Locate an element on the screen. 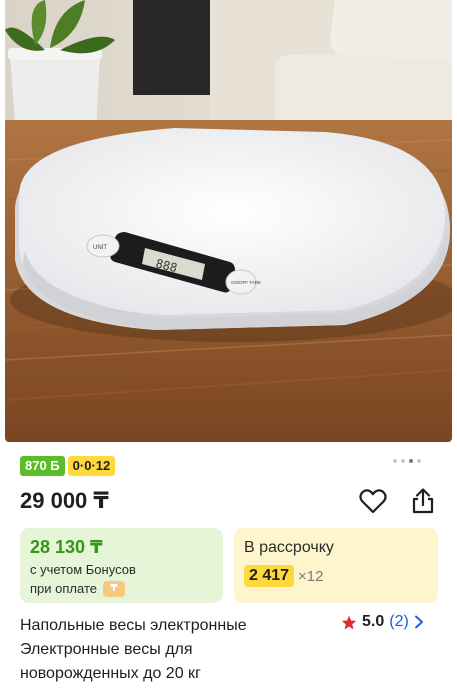  installment-title: В рассрочку is located at coordinates (289, 547).